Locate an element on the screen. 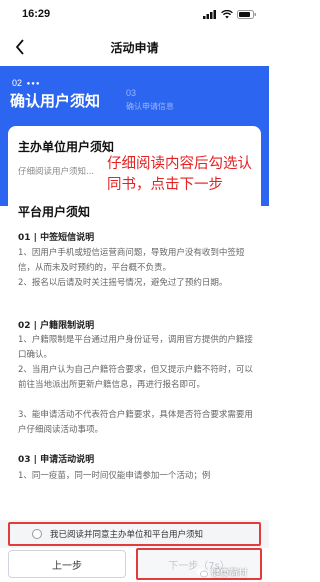 This screenshot has width=320, height=582. agreement-bar: 我已阅读并同意主办单位和平台用户须知 is located at coordinates (134, 534).